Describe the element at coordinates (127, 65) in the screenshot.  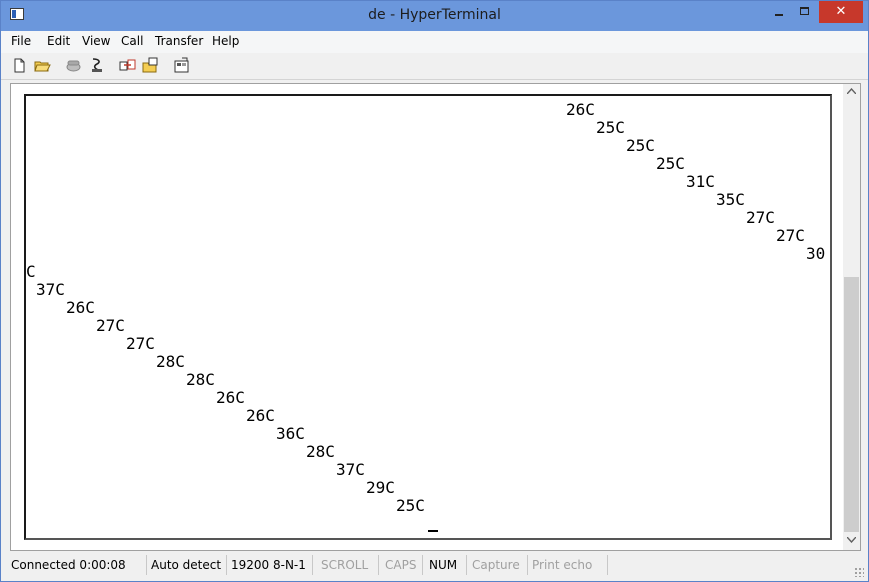
I see `send-icon` at that location.